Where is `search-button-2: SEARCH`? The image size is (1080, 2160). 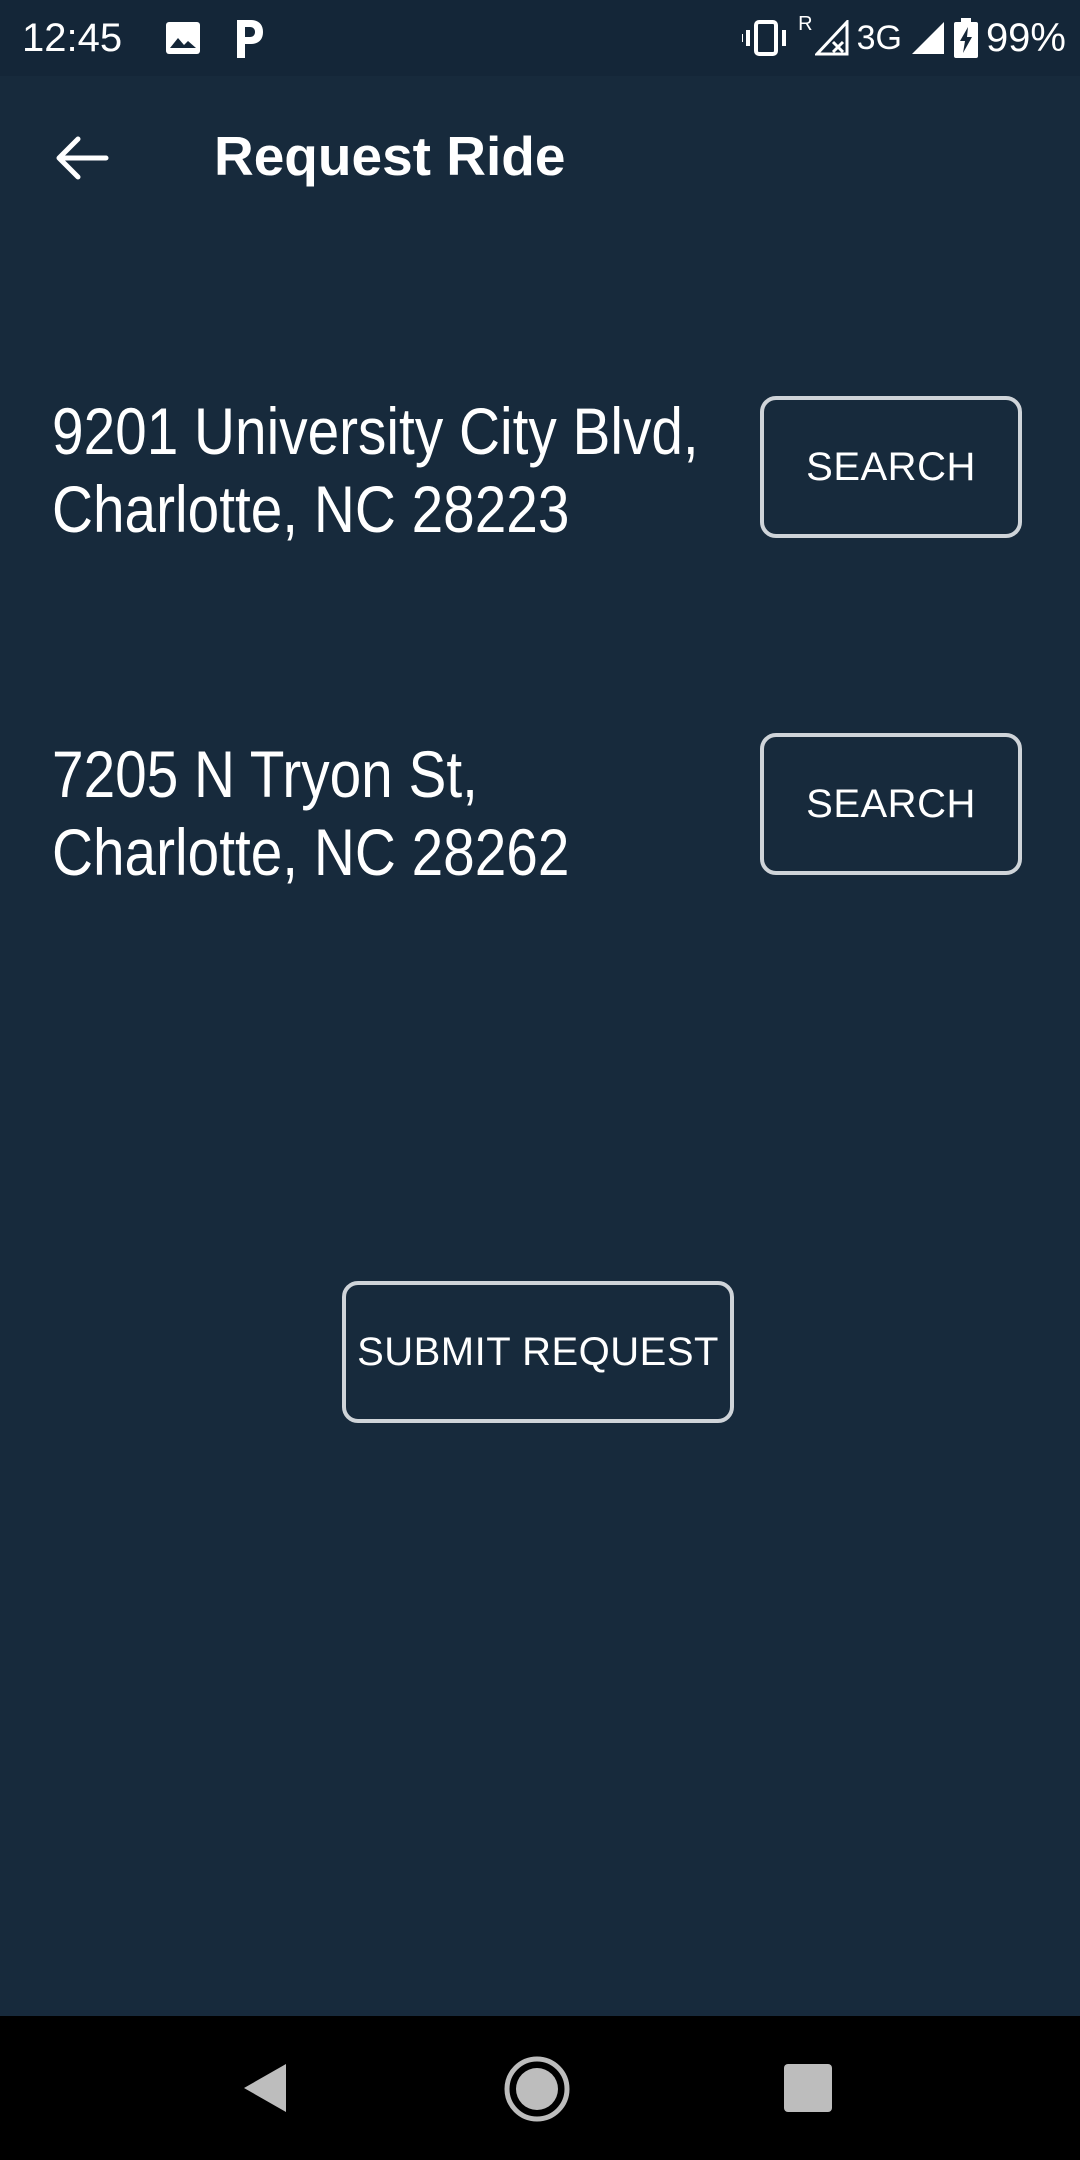 search-button-2: SEARCH is located at coordinates (891, 804).